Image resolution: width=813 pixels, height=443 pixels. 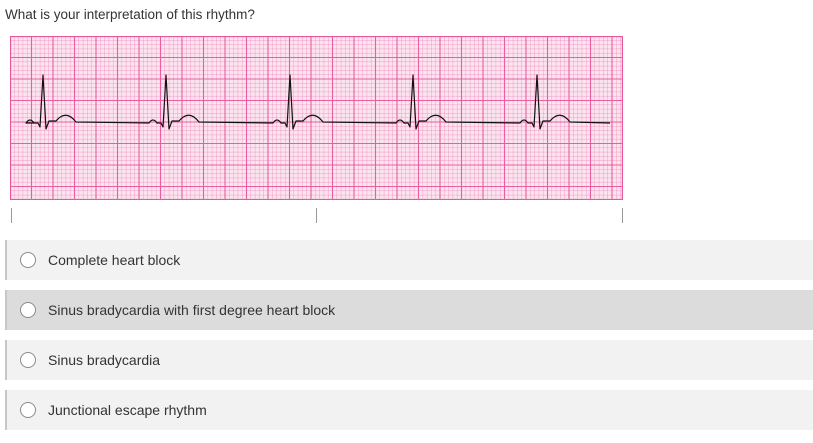 I want to click on answer-option-label: Sinus bradycardia, so click(x=104, y=360).